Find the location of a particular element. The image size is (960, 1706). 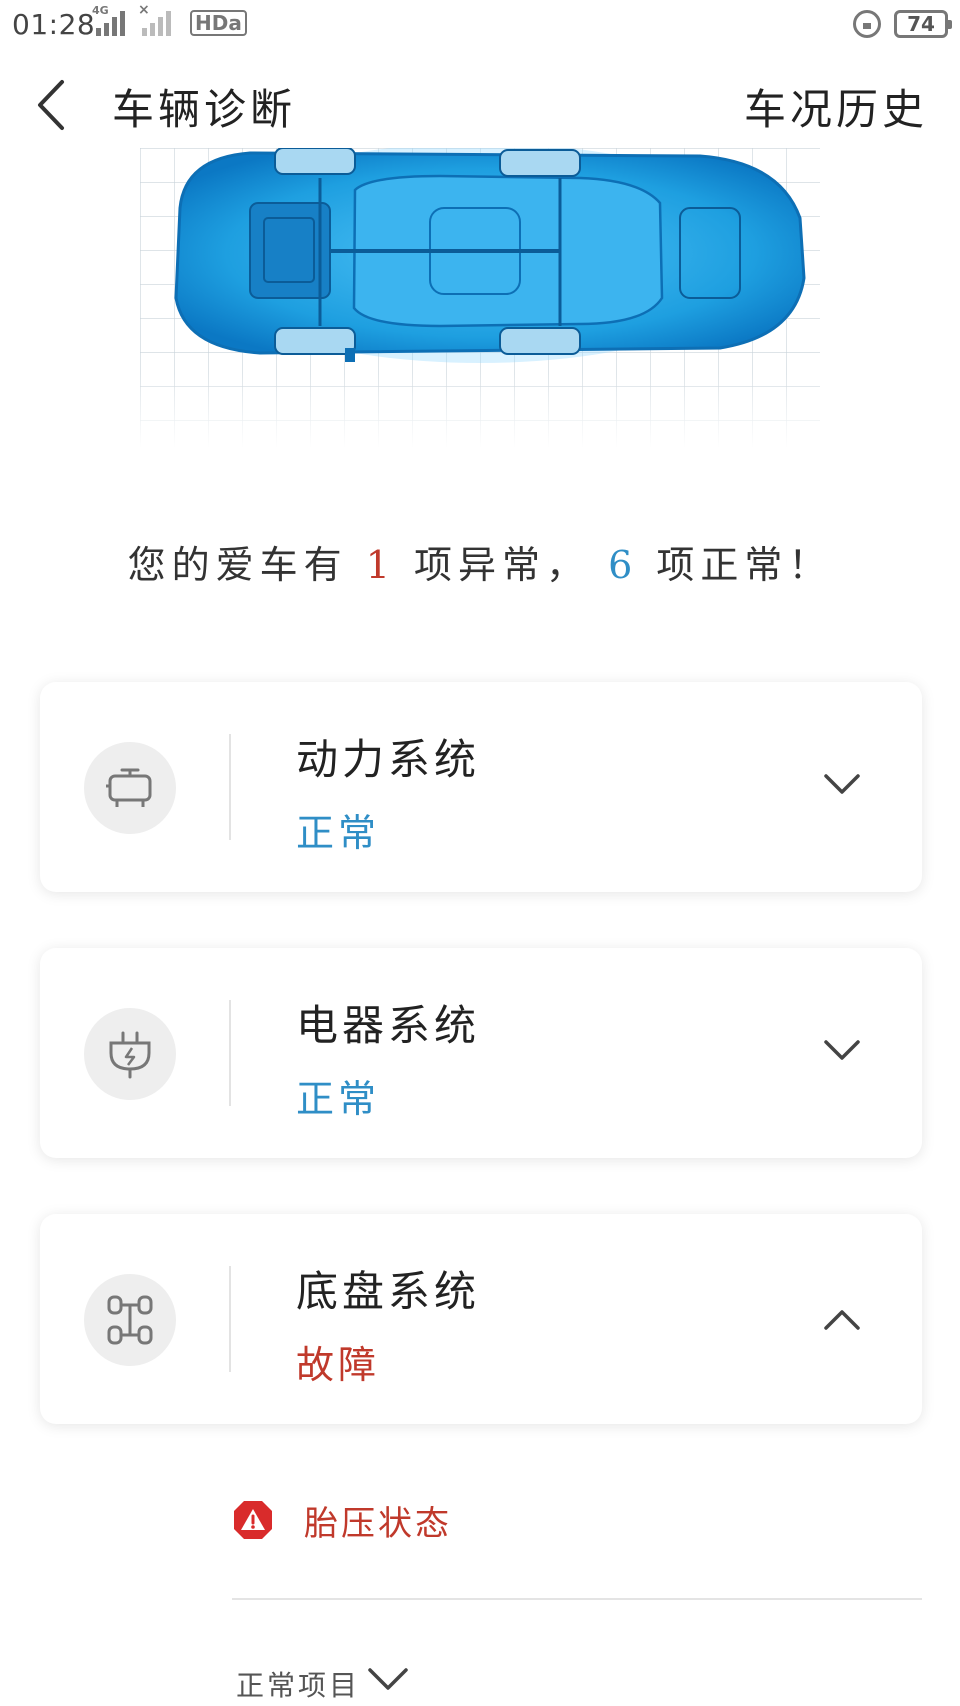

status-bar: 01:28 4G × HDa 74 is located at coordinates (480, 25).